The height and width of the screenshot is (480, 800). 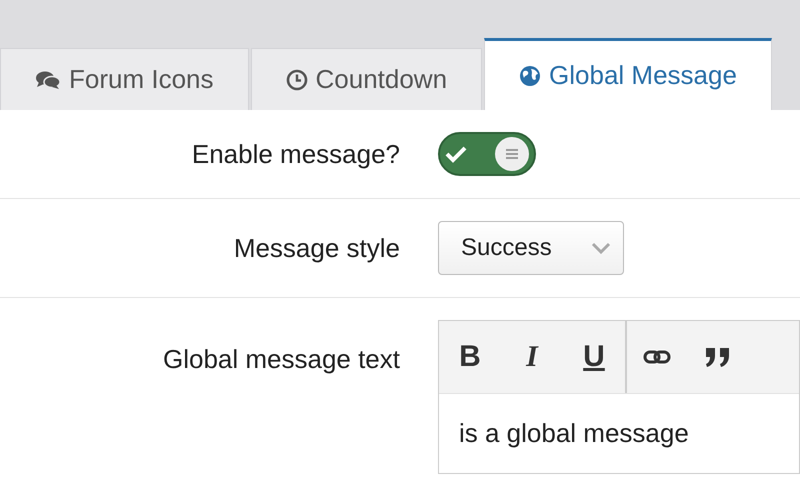 What do you see at coordinates (366, 79) in the screenshot?
I see `tab: Countdown` at bounding box center [366, 79].